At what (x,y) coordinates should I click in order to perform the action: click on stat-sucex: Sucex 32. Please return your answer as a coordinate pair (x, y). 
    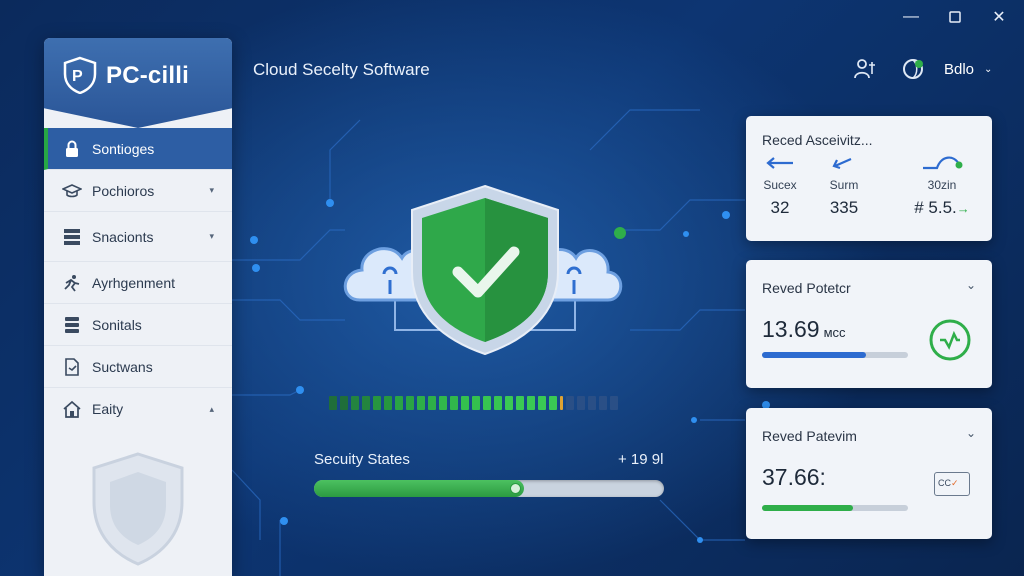
    Looking at the image, I should click on (780, 187).